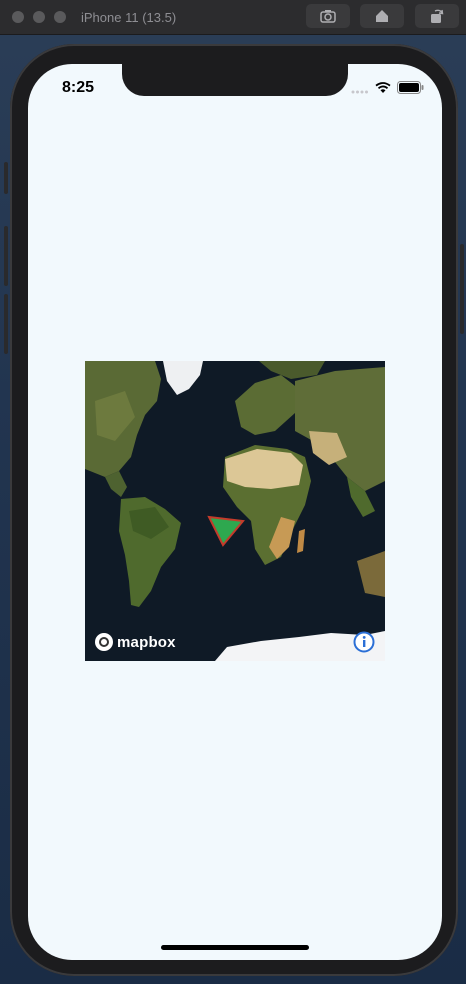 The width and height of the screenshot is (466, 984). Describe the element at coordinates (364, 642) in the screenshot. I see `info-icon` at that location.